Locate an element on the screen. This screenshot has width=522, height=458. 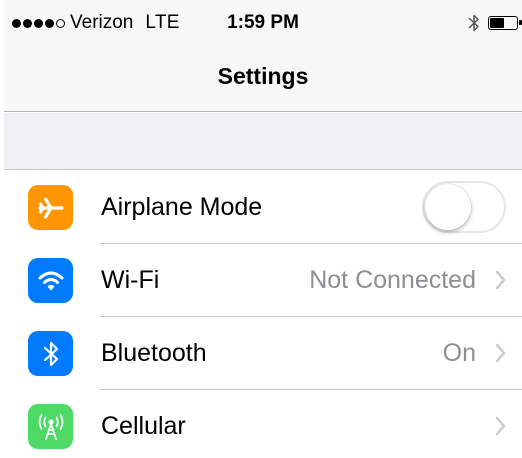
page-title: Settings is located at coordinates (263, 76).